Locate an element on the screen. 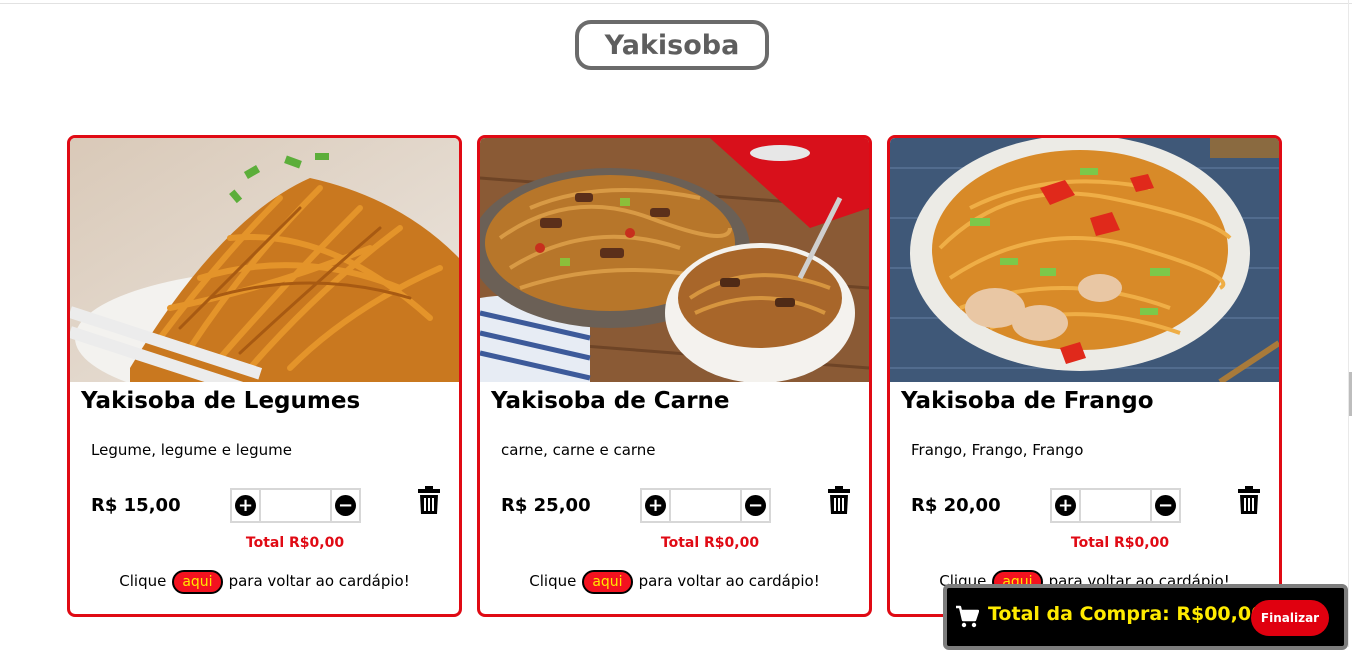 The image size is (1352, 650). product-name: Yakisoba de Carne is located at coordinates (610, 401).